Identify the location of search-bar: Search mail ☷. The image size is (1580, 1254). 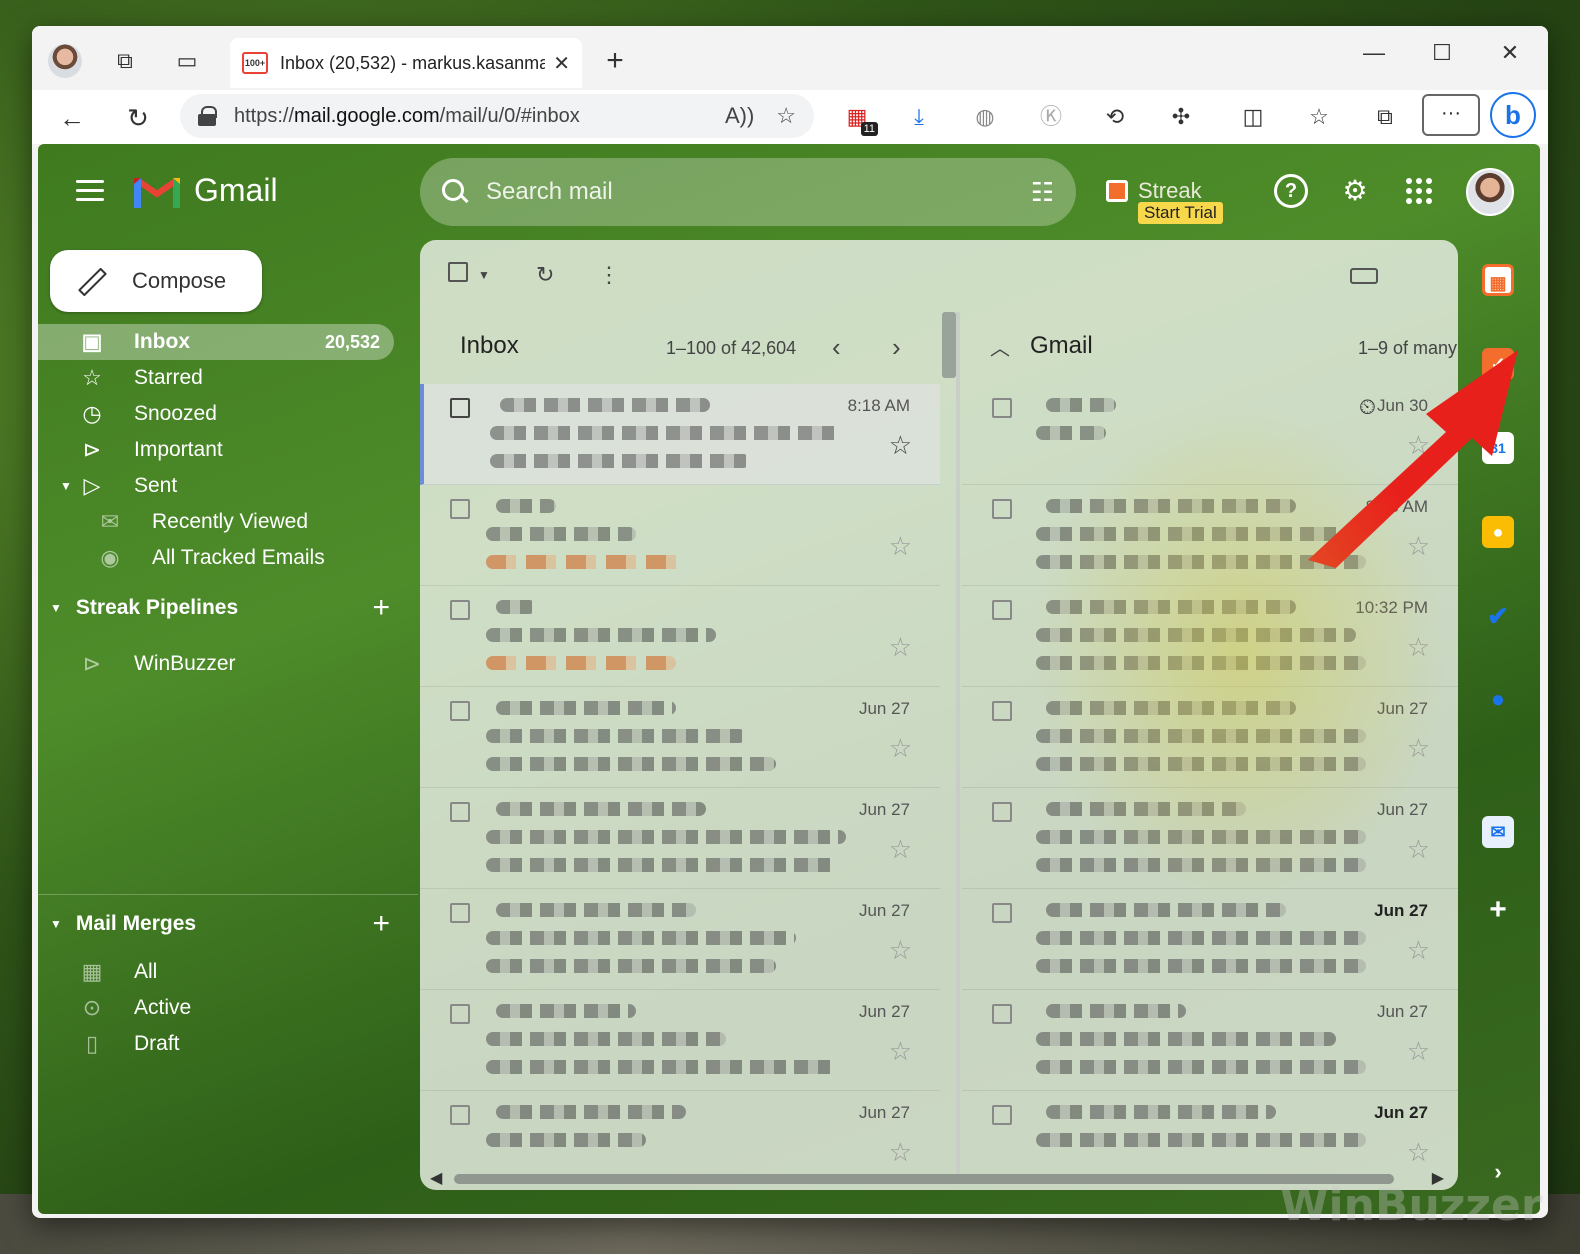
(748, 192).